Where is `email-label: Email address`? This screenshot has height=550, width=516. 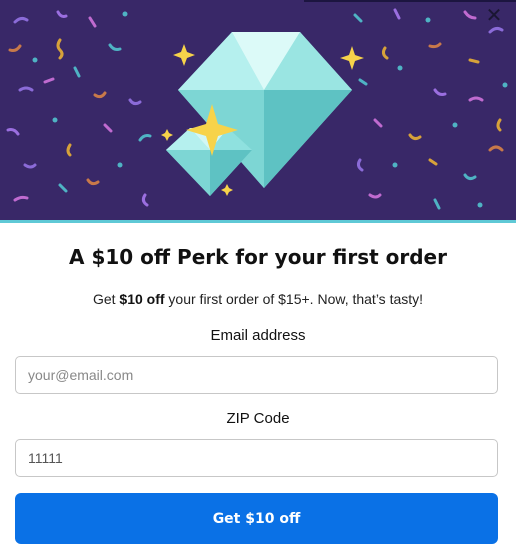 email-label: Email address is located at coordinates (258, 335).